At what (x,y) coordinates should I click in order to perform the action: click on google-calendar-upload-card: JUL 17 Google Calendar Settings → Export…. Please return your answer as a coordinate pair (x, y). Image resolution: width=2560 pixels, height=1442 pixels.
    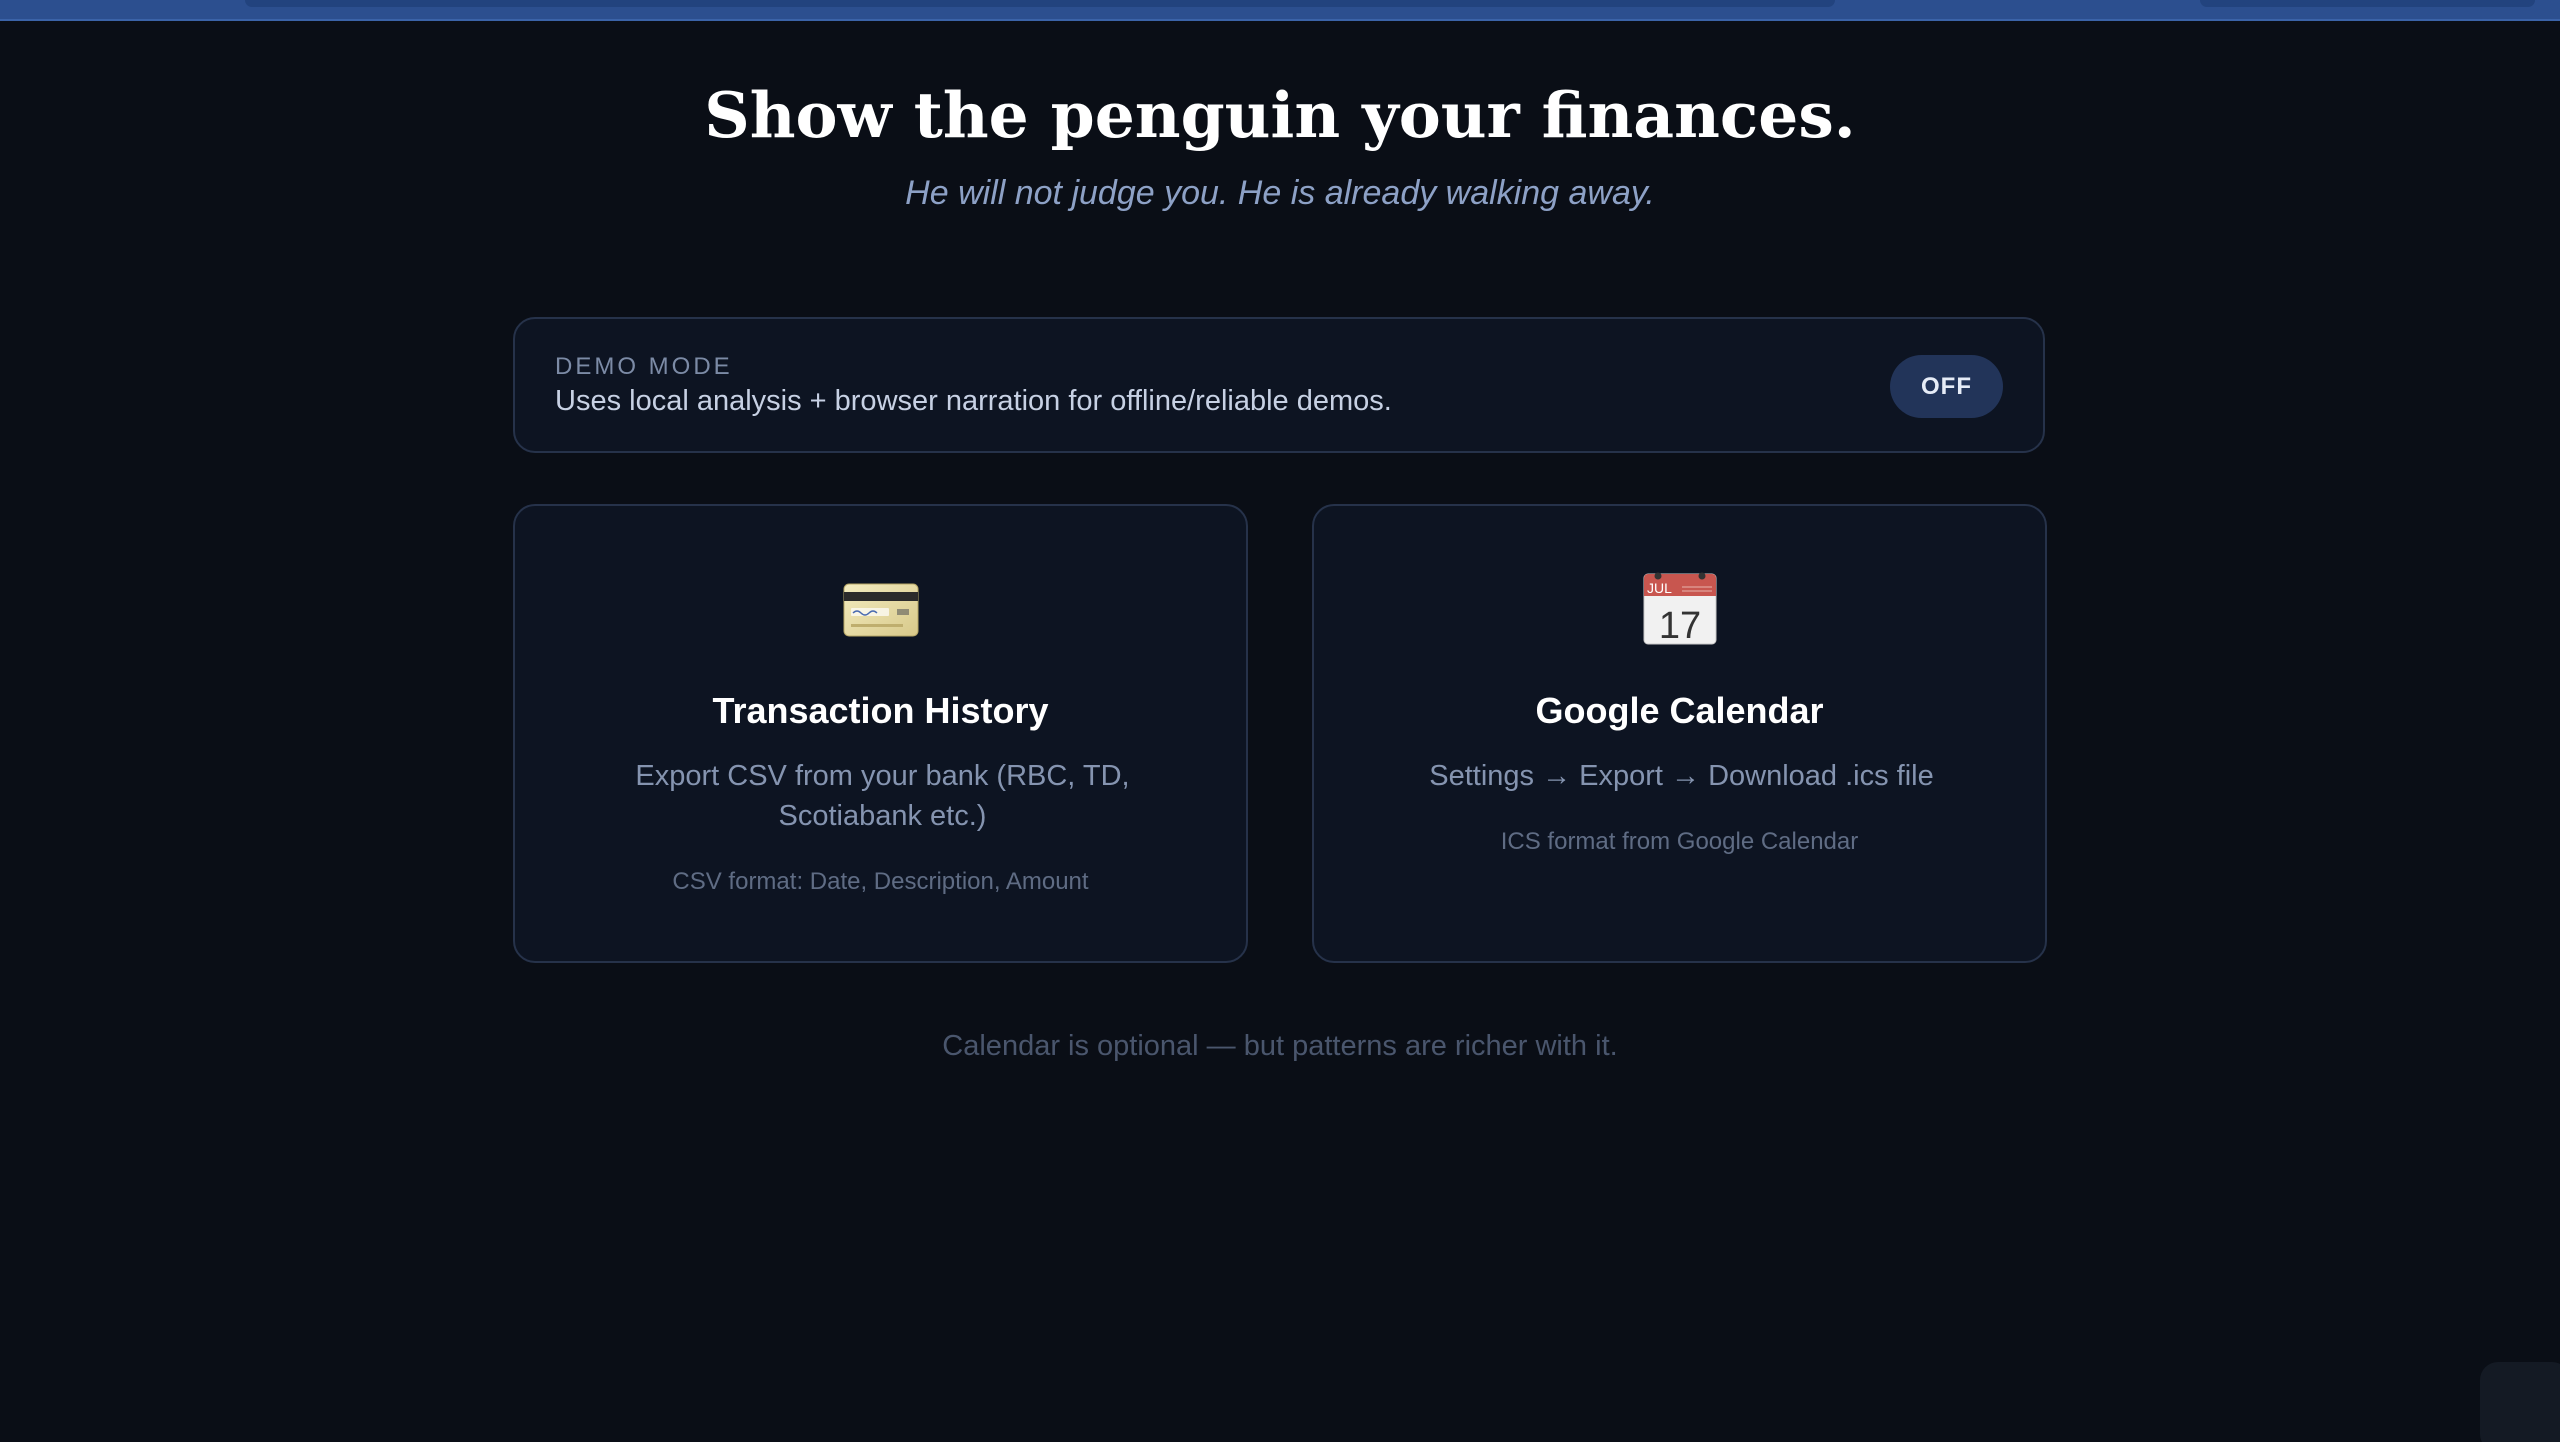
    Looking at the image, I should click on (1679, 733).